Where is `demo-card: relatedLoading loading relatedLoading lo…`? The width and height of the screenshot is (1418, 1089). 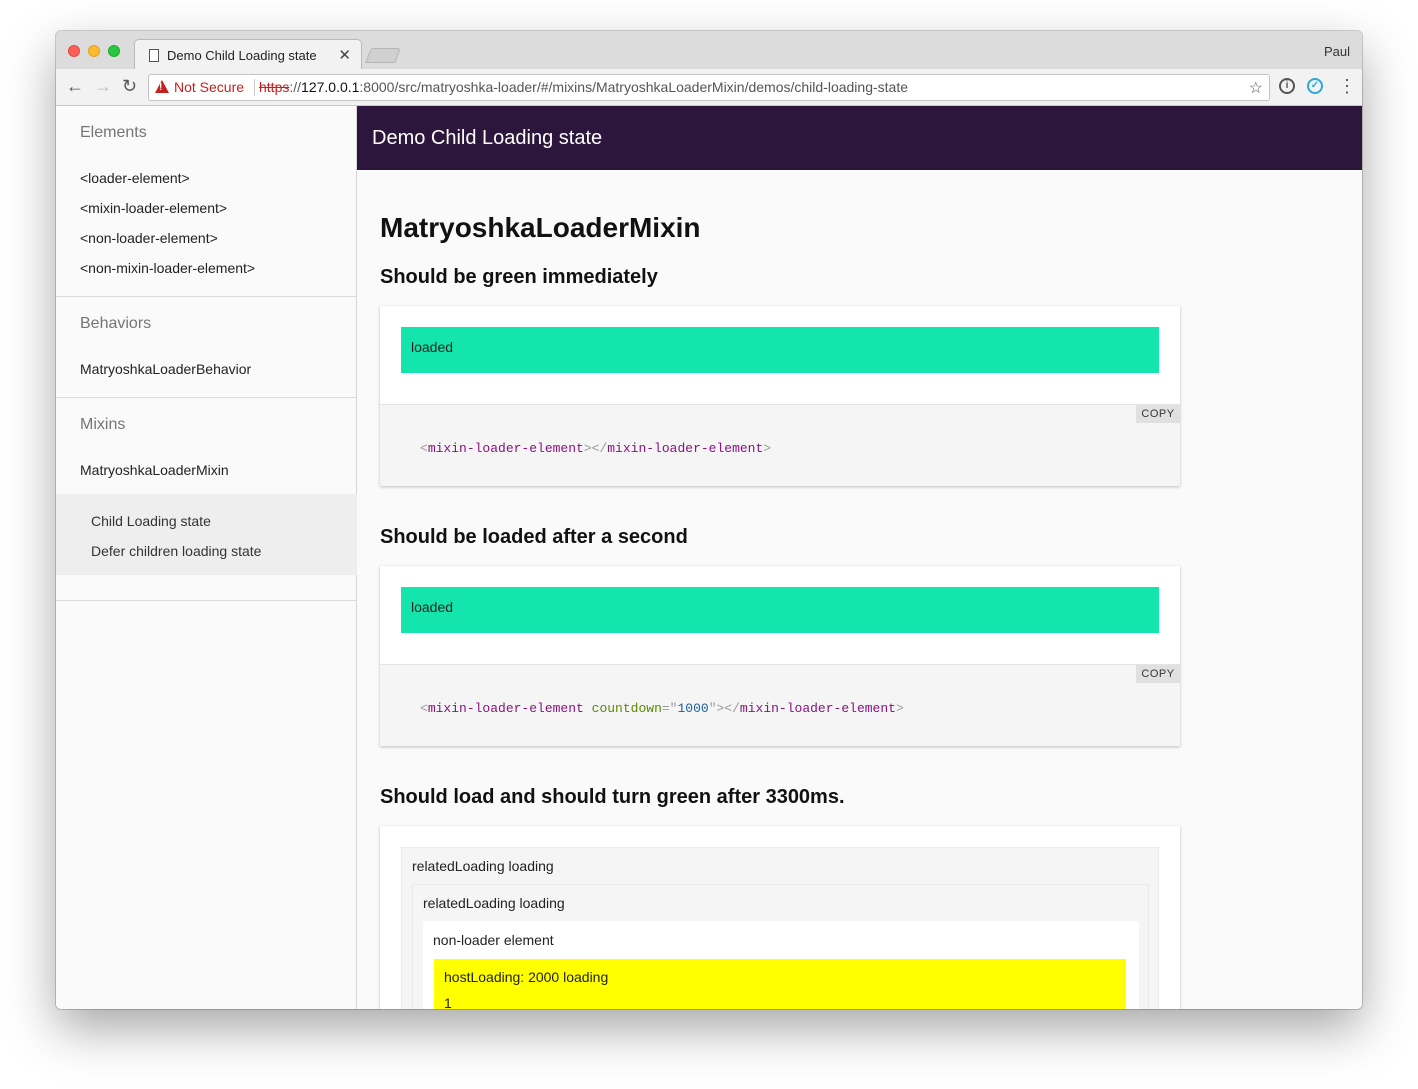
demo-card: relatedLoading loading relatedLoading lo… is located at coordinates (780, 917).